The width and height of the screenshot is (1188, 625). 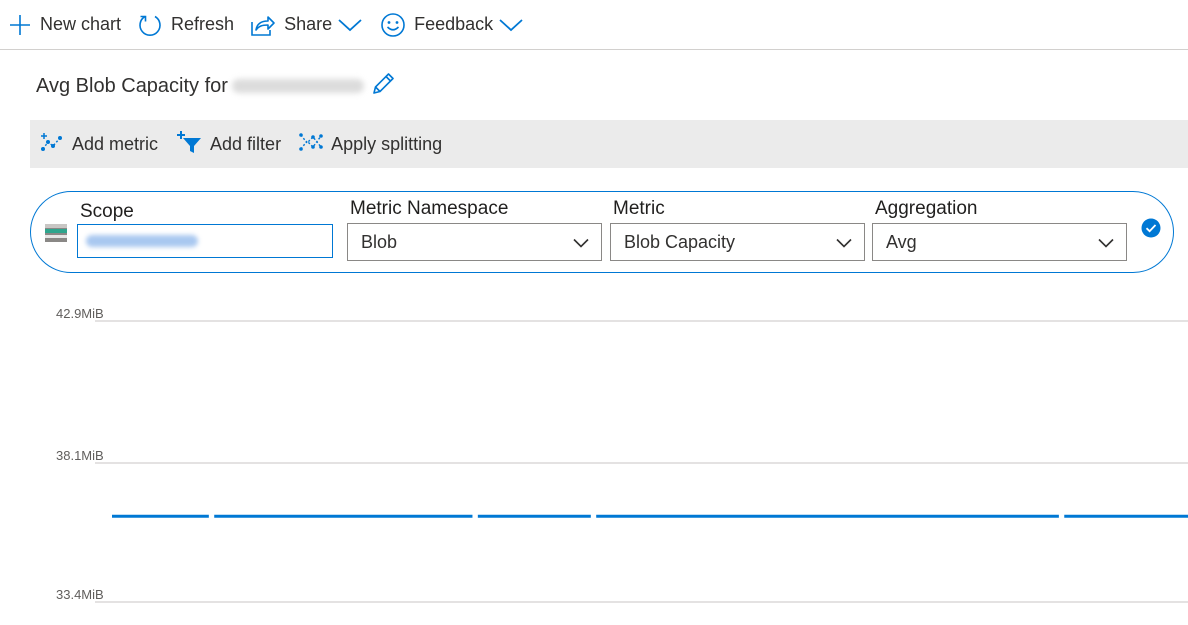 I want to click on metric-namespace-label: Metric Namespace, so click(x=429, y=208).